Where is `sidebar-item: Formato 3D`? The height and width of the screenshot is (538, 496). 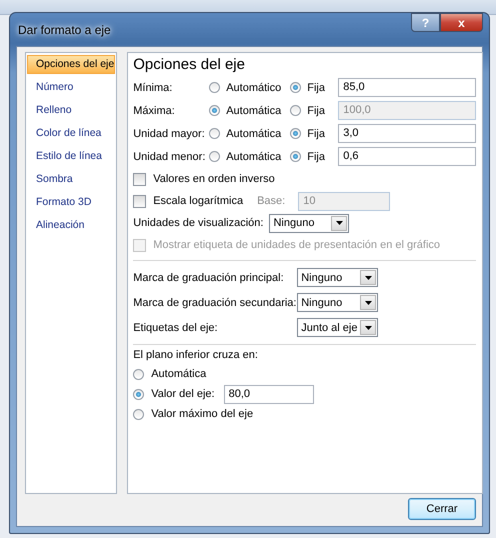
sidebar-item: Formato 3D is located at coordinates (71, 202).